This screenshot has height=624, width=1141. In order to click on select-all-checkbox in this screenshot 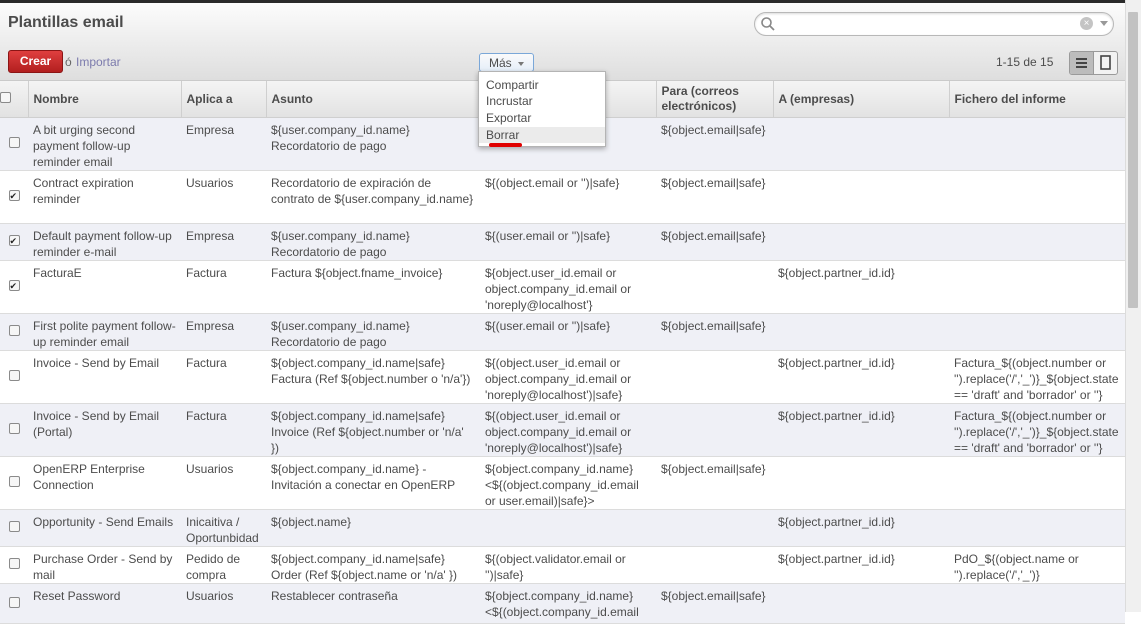, I will do `click(5, 97)`.